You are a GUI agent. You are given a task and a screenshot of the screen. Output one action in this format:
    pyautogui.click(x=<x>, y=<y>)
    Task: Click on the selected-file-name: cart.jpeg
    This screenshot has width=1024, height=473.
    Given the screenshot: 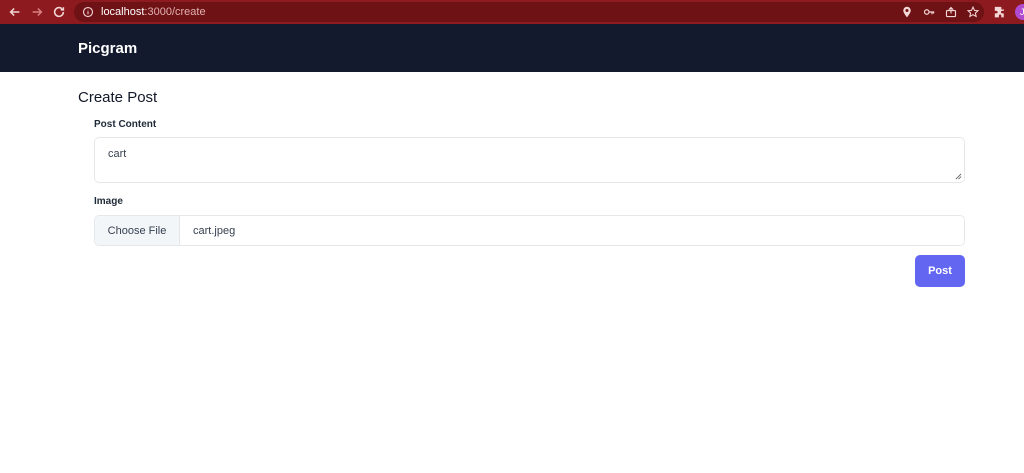 What is the action you would take?
    pyautogui.click(x=214, y=230)
    